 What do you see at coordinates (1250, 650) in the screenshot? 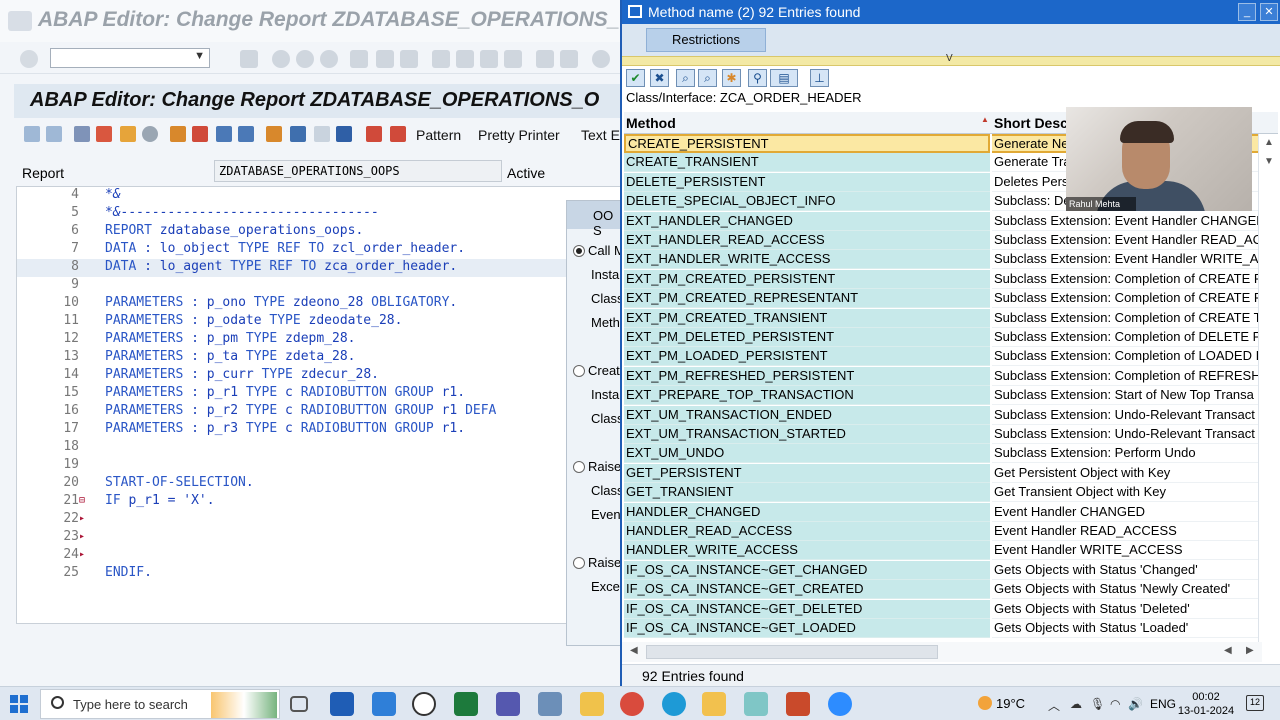
I see `scroll-right-icon: ▶` at bounding box center [1250, 650].